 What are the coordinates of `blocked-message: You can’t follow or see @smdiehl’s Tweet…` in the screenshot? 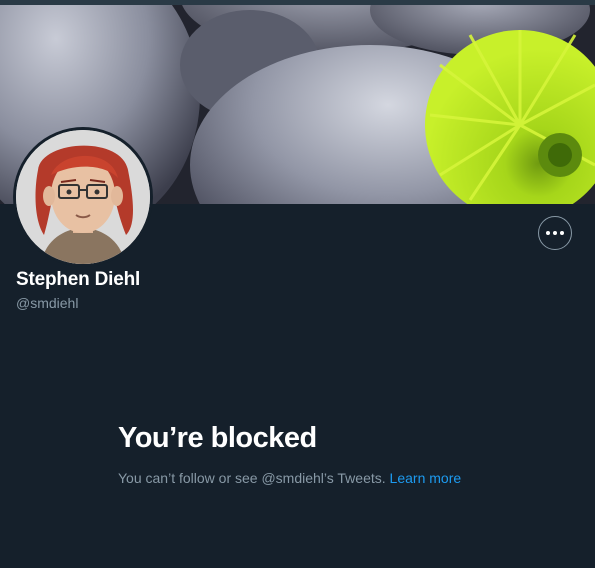 It's located at (252, 478).